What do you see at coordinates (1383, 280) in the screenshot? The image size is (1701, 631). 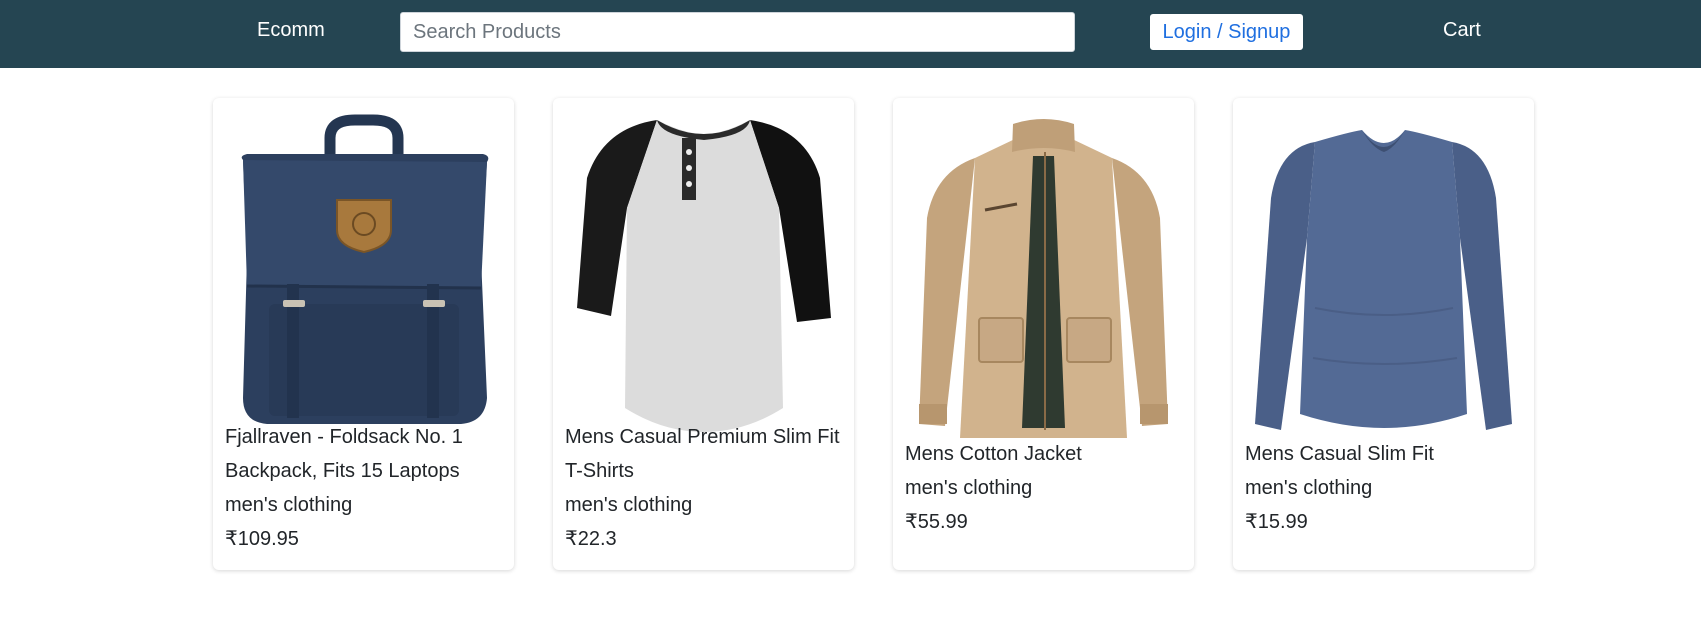 I see `long-sleeve-shirt-image` at bounding box center [1383, 280].